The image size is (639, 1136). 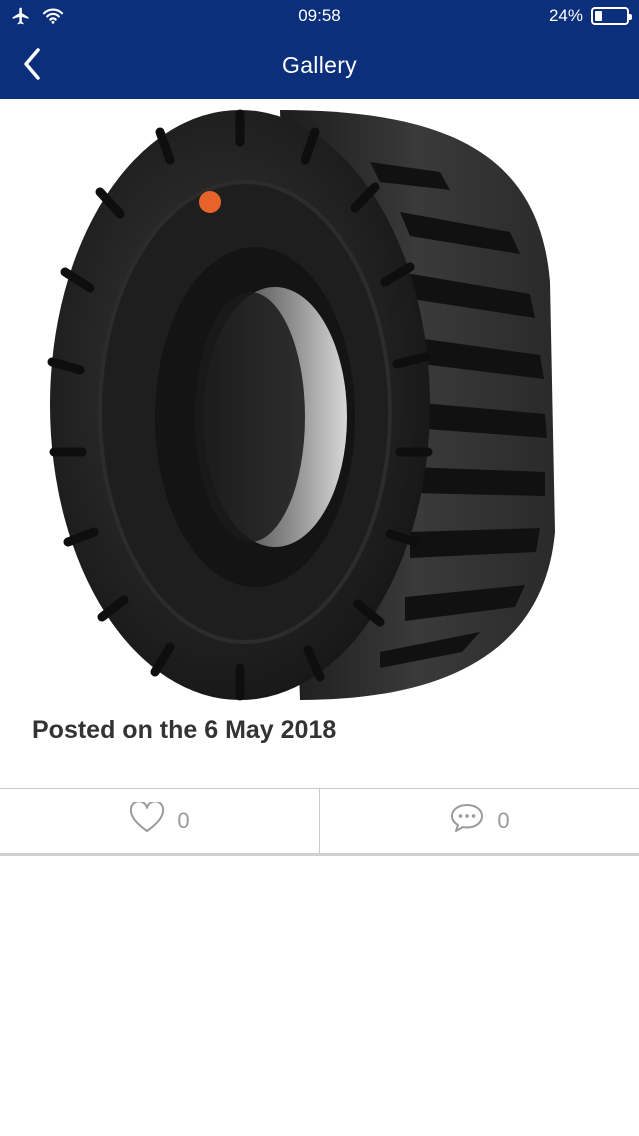 I want to click on post-date-caption: Posted on the 6 May 2018, so click(x=184, y=730).